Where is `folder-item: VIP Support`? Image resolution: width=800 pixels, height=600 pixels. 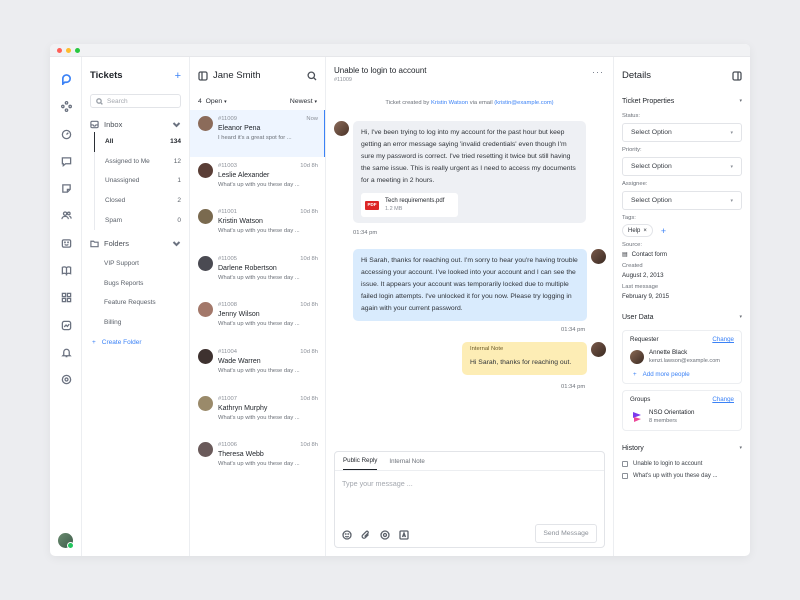 folder-item: VIP Support is located at coordinates (135, 264).